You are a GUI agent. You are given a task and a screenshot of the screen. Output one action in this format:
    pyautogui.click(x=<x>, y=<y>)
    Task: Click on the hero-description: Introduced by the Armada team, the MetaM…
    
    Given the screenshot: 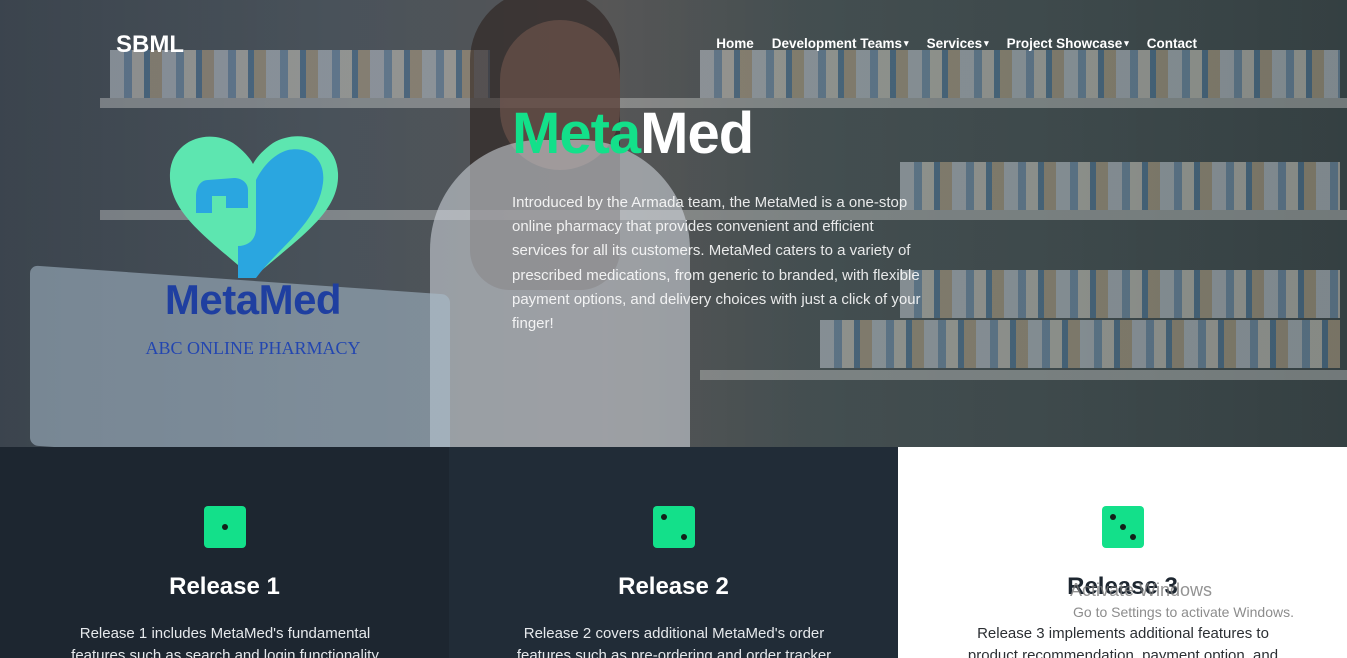 What is the action you would take?
    pyautogui.click(x=716, y=263)
    